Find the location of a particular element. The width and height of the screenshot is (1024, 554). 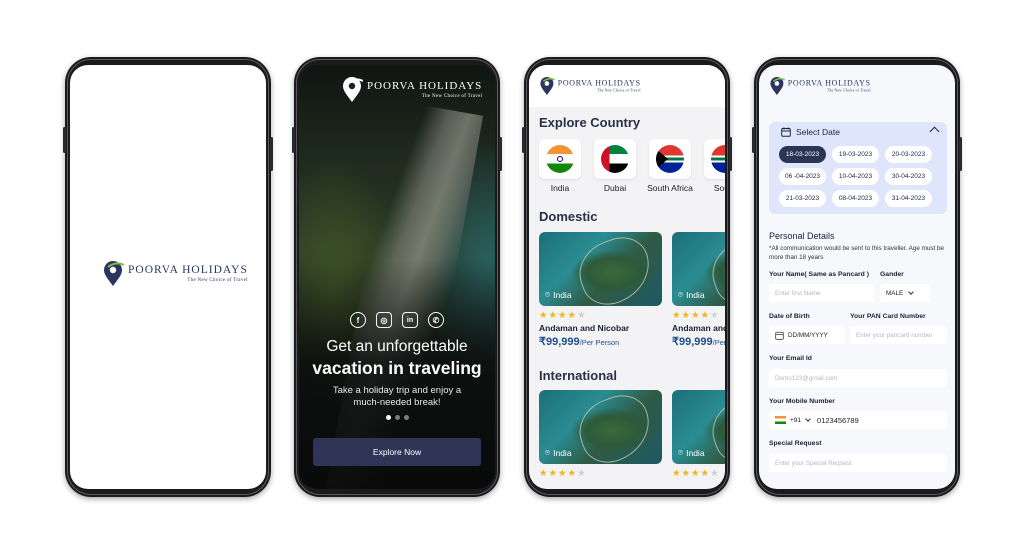

section-title-explore-country: Explore Country is located at coordinates (590, 122).